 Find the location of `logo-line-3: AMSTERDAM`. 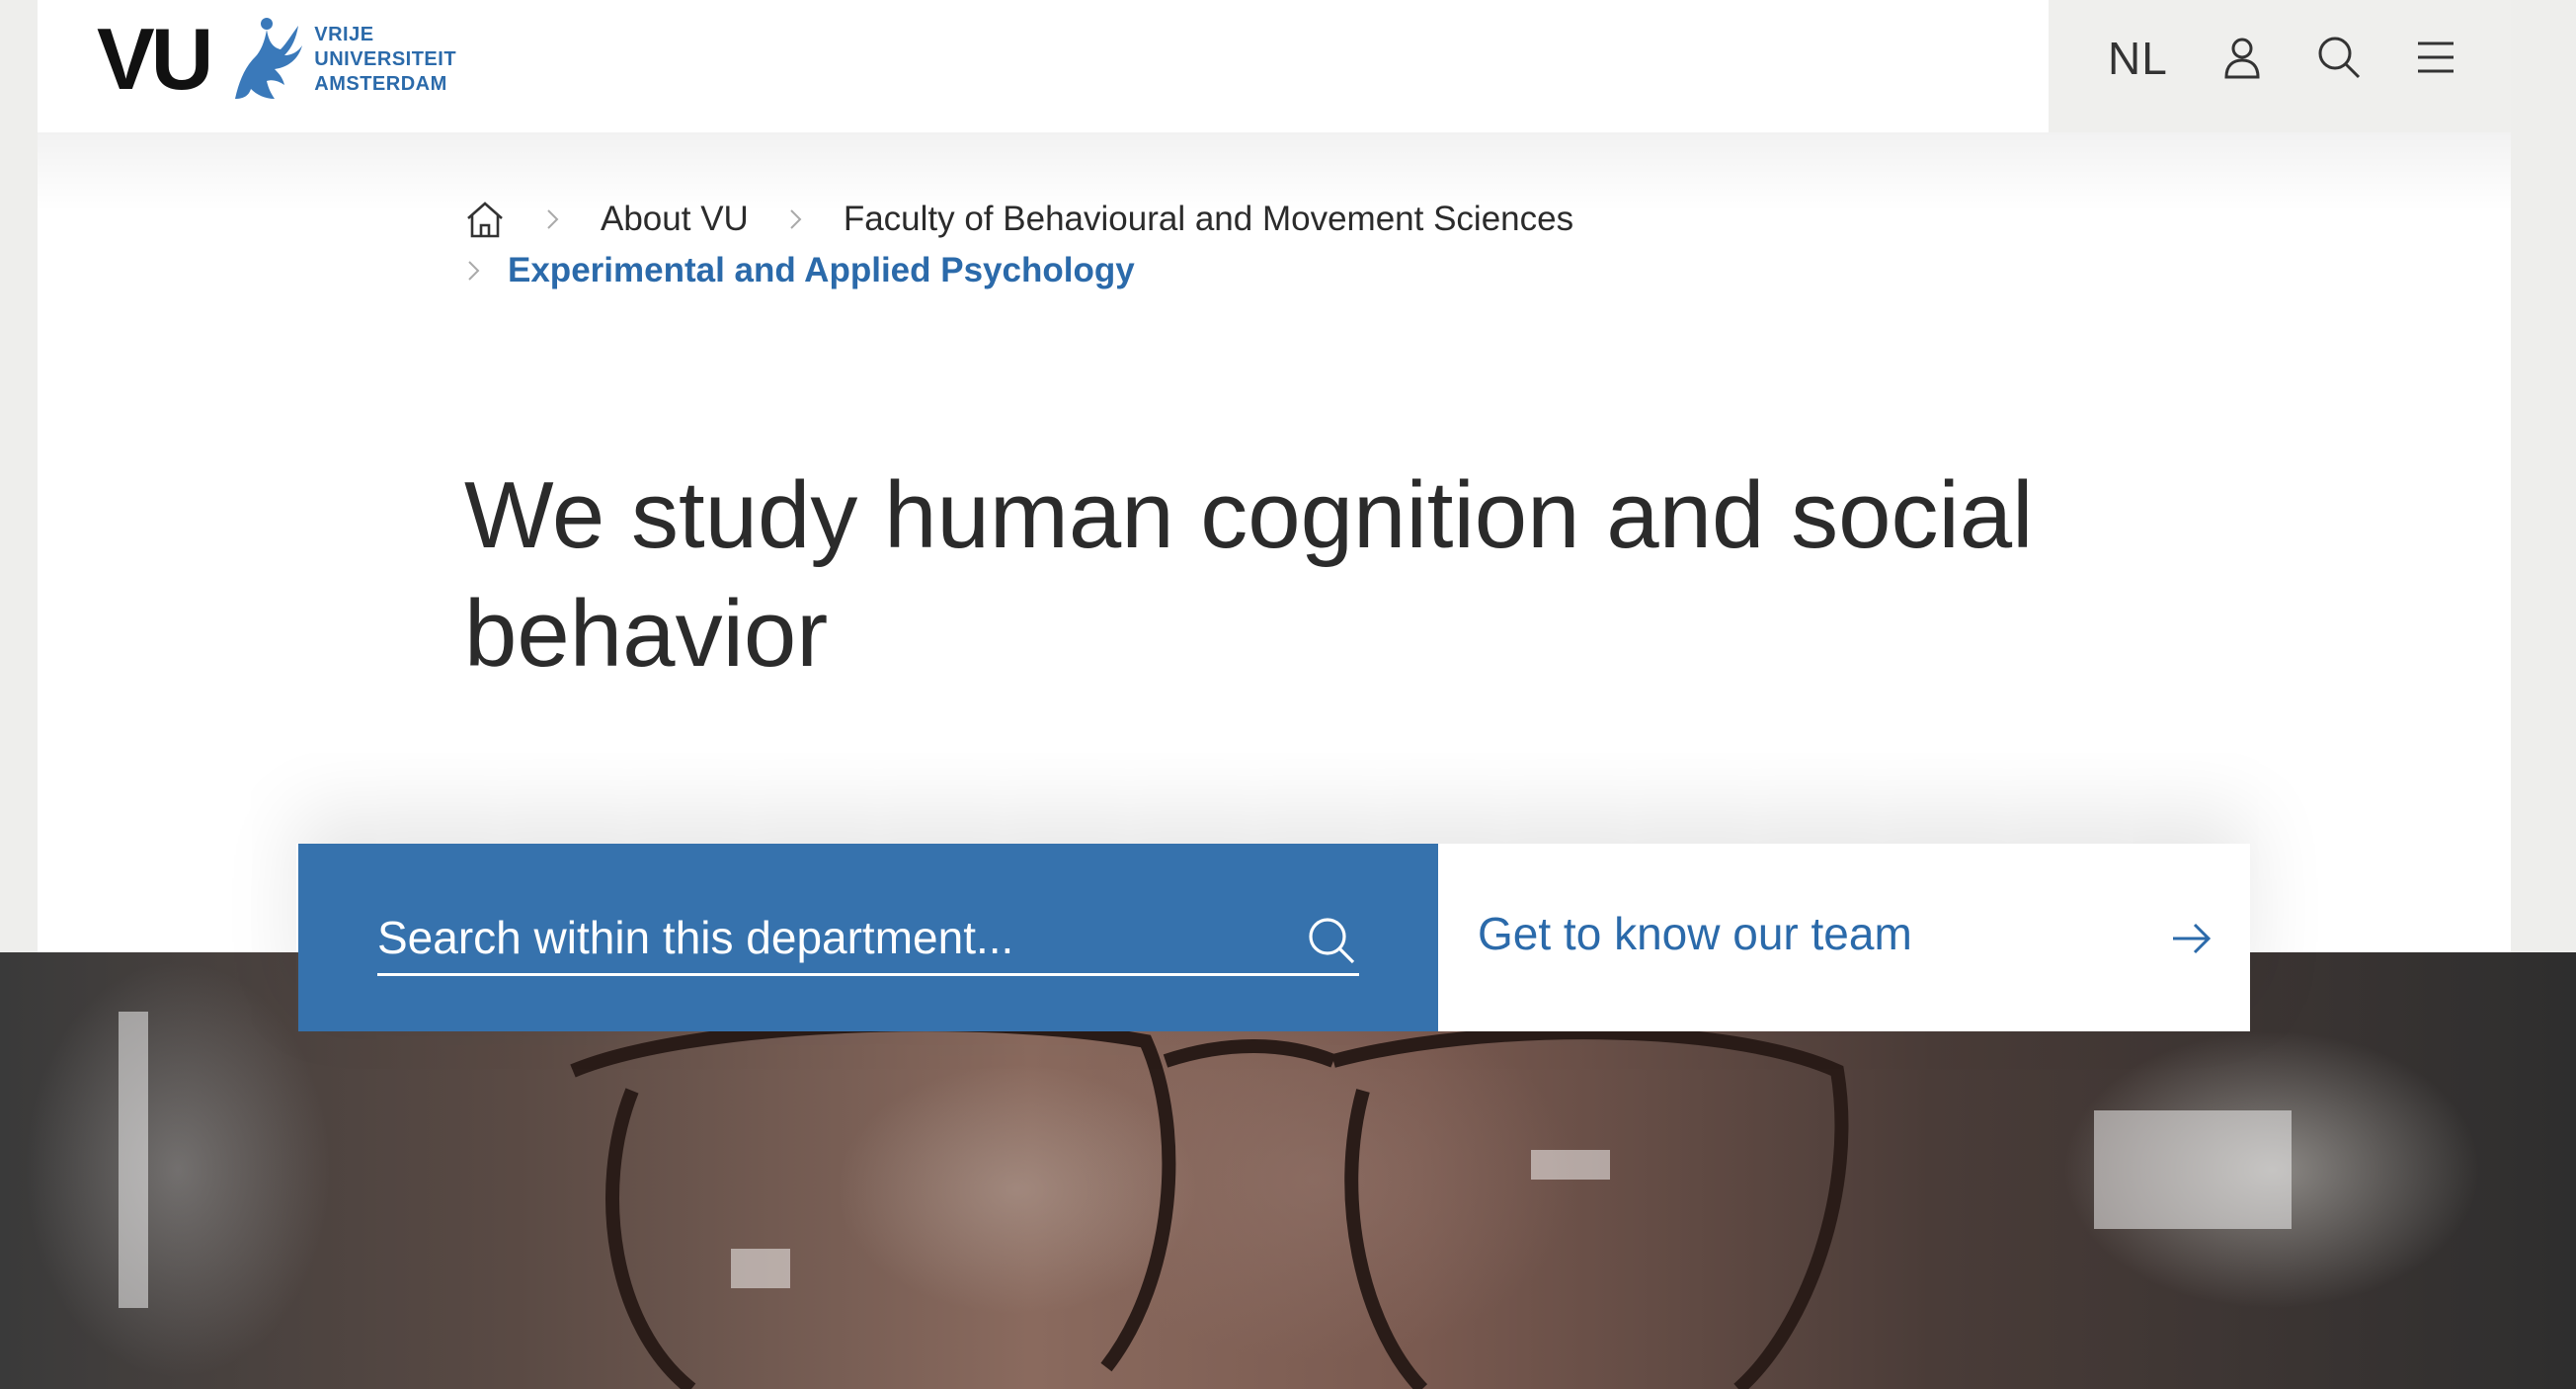

logo-line-3: AMSTERDAM is located at coordinates (380, 83).